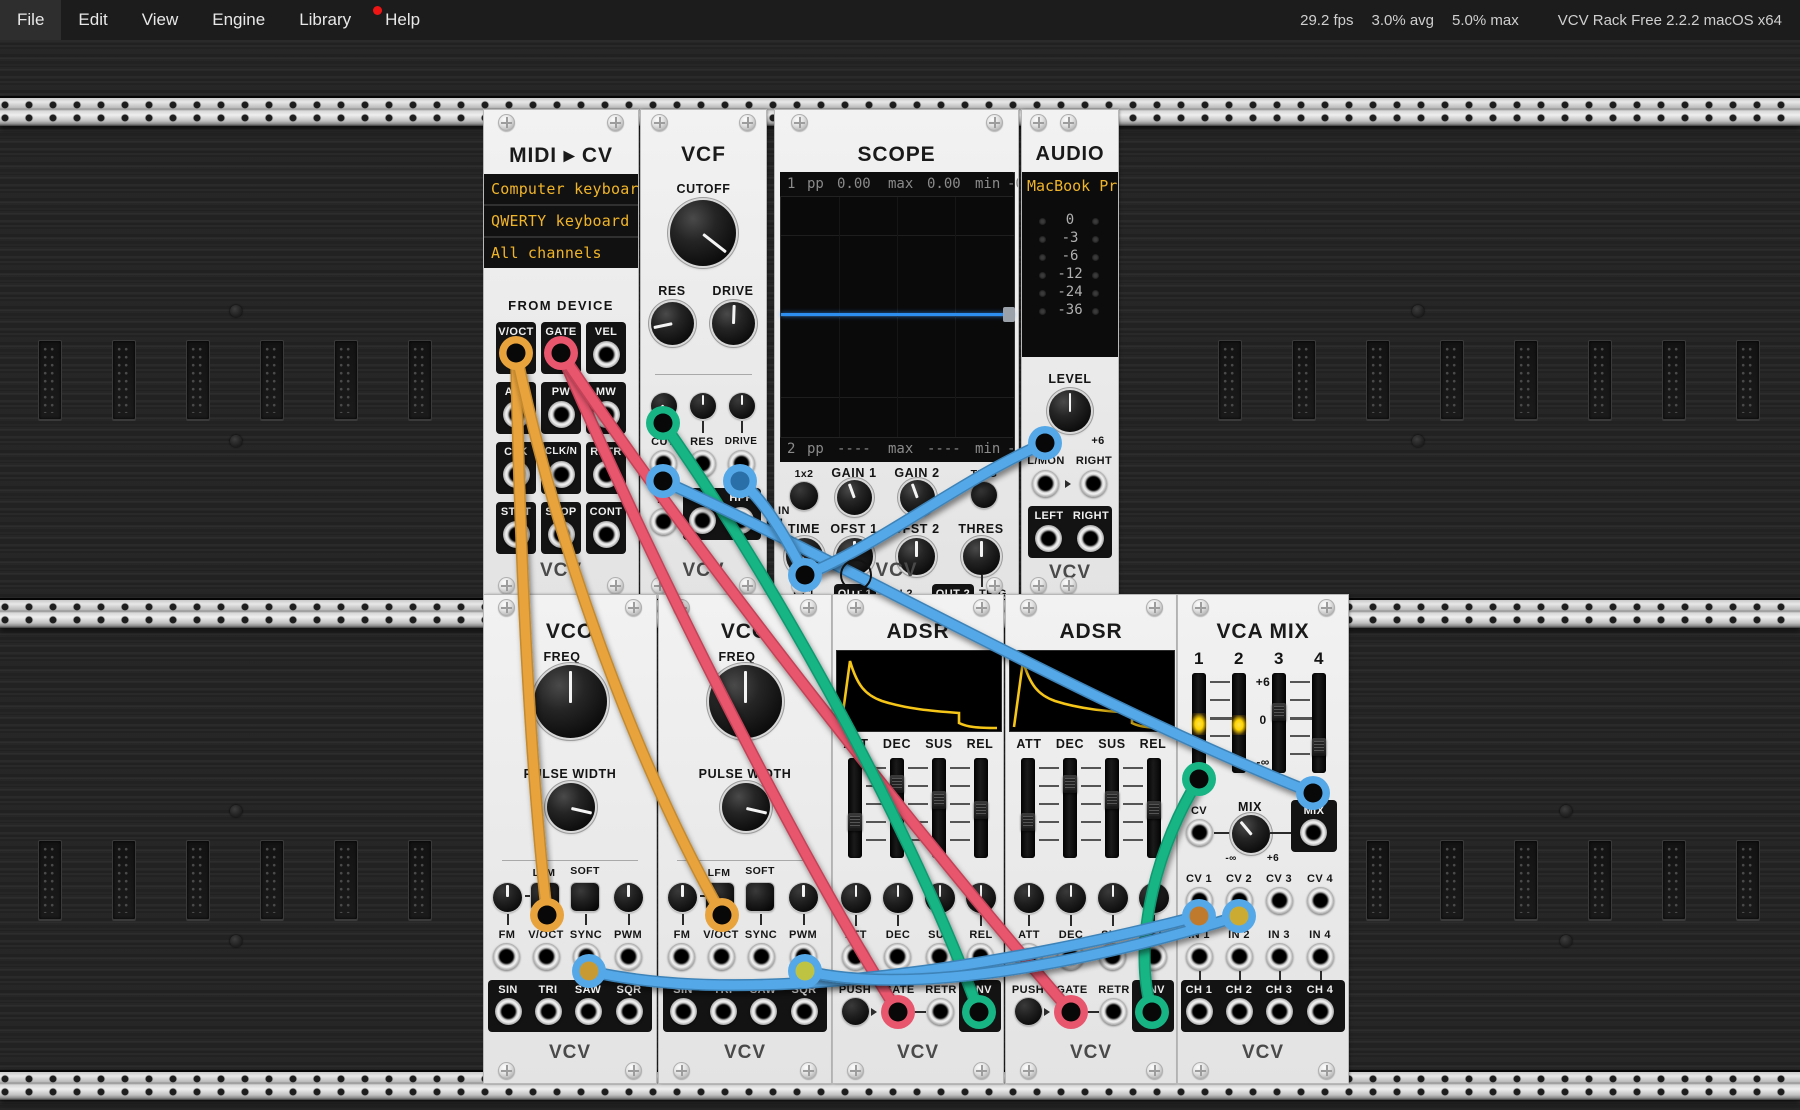 The width and height of the screenshot is (1800, 1110). Describe the element at coordinates (804, 496) in the screenshot. I see `scope-1x2-button` at that location.